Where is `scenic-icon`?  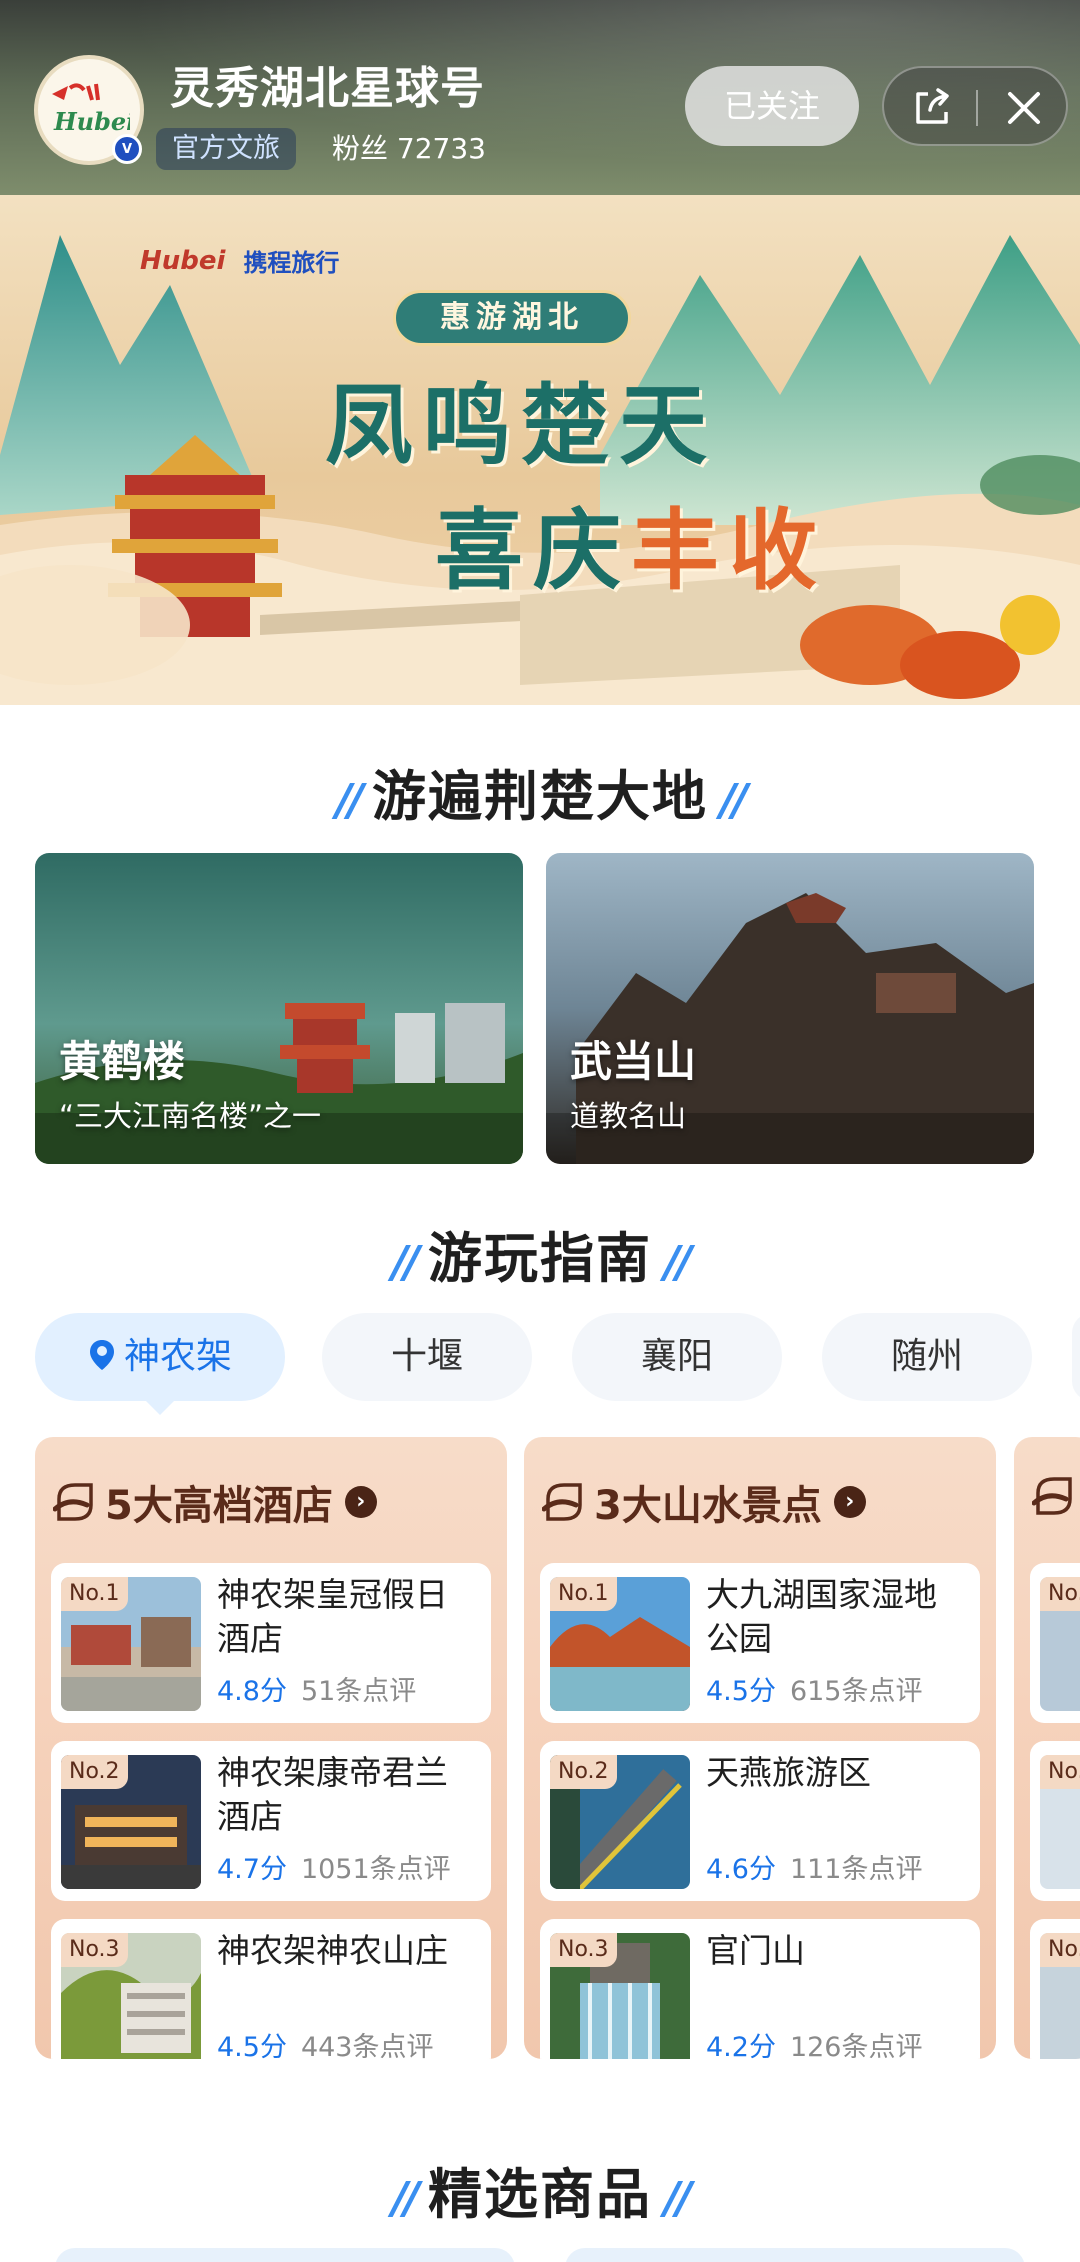 scenic-icon is located at coordinates (562, 1502).